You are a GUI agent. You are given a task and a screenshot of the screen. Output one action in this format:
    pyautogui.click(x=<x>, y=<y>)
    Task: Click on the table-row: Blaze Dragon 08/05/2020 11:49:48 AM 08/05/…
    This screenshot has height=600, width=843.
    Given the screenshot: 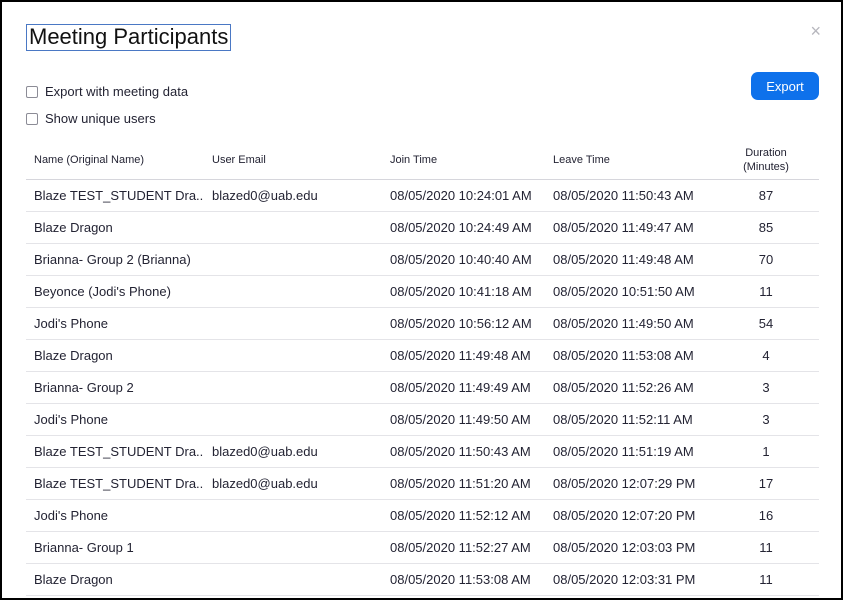 What is the action you would take?
    pyautogui.click(x=422, y=356)
    